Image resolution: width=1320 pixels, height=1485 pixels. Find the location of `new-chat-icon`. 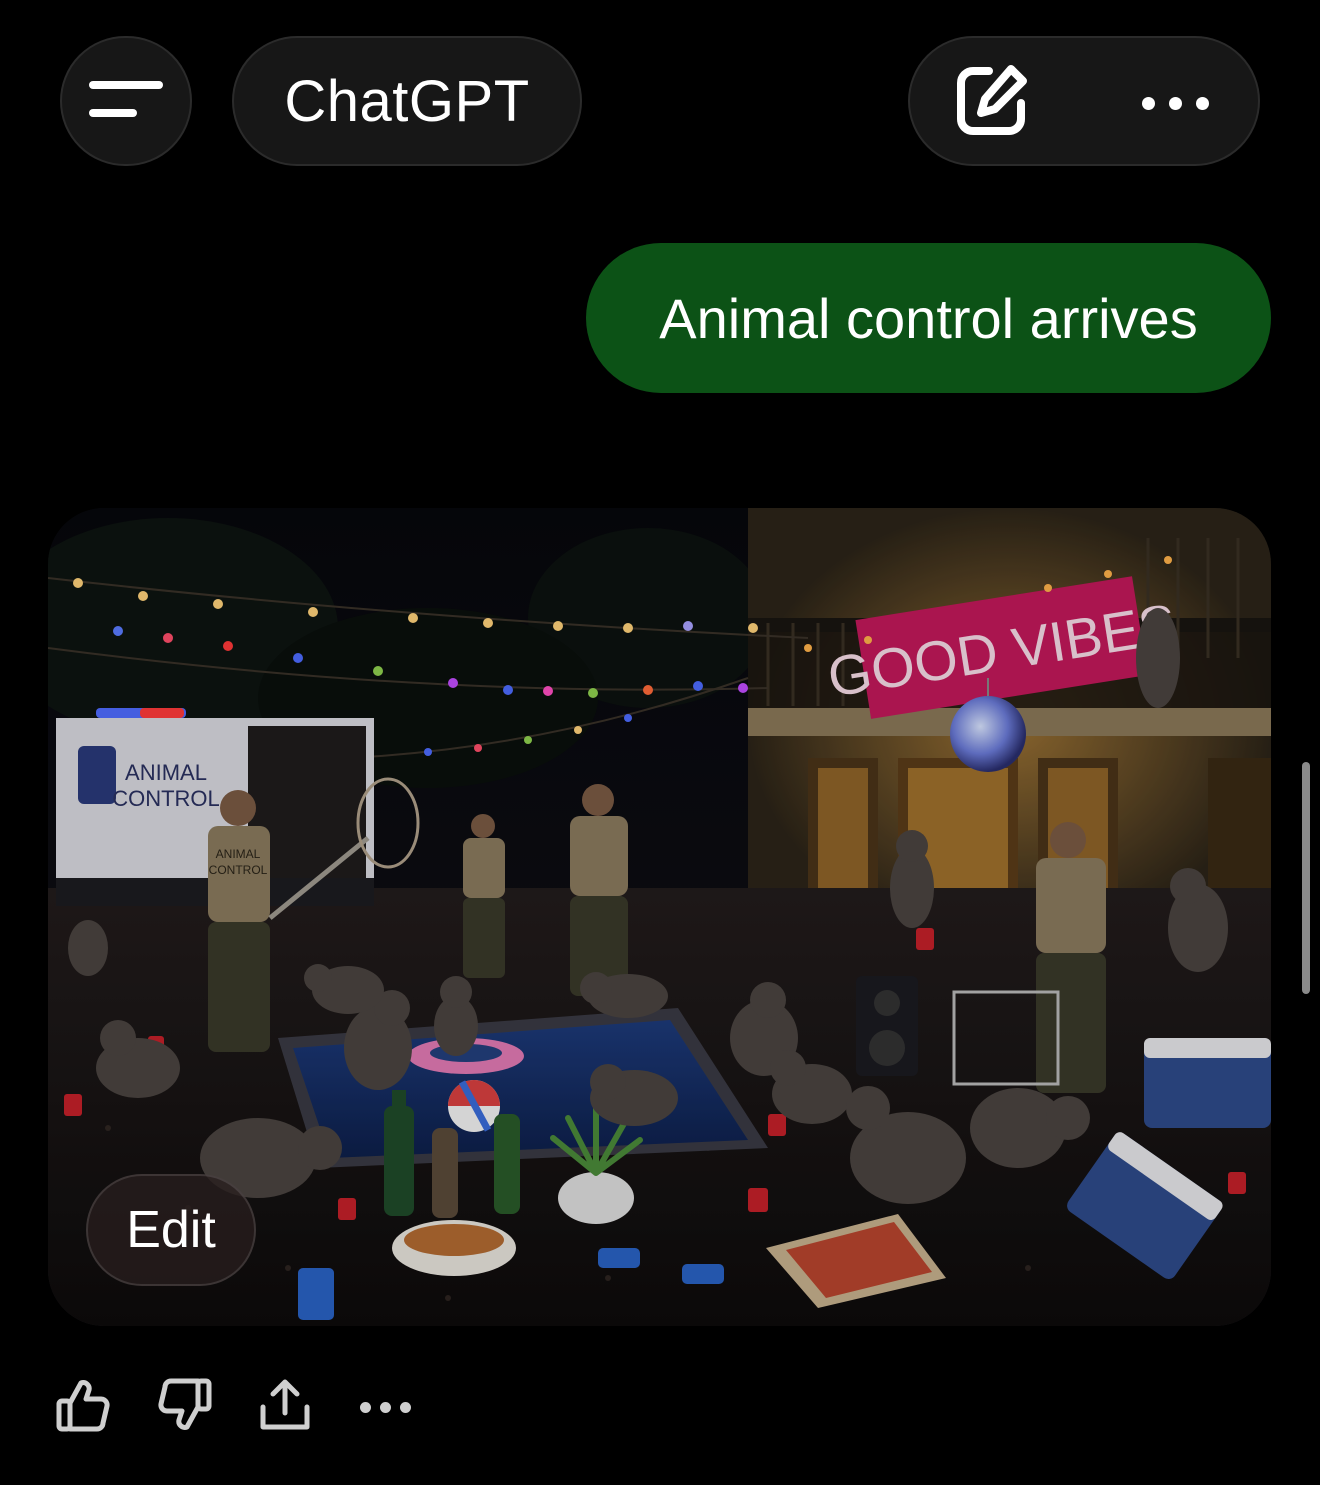

new-chat-icon is located at coordinates (991, 103).